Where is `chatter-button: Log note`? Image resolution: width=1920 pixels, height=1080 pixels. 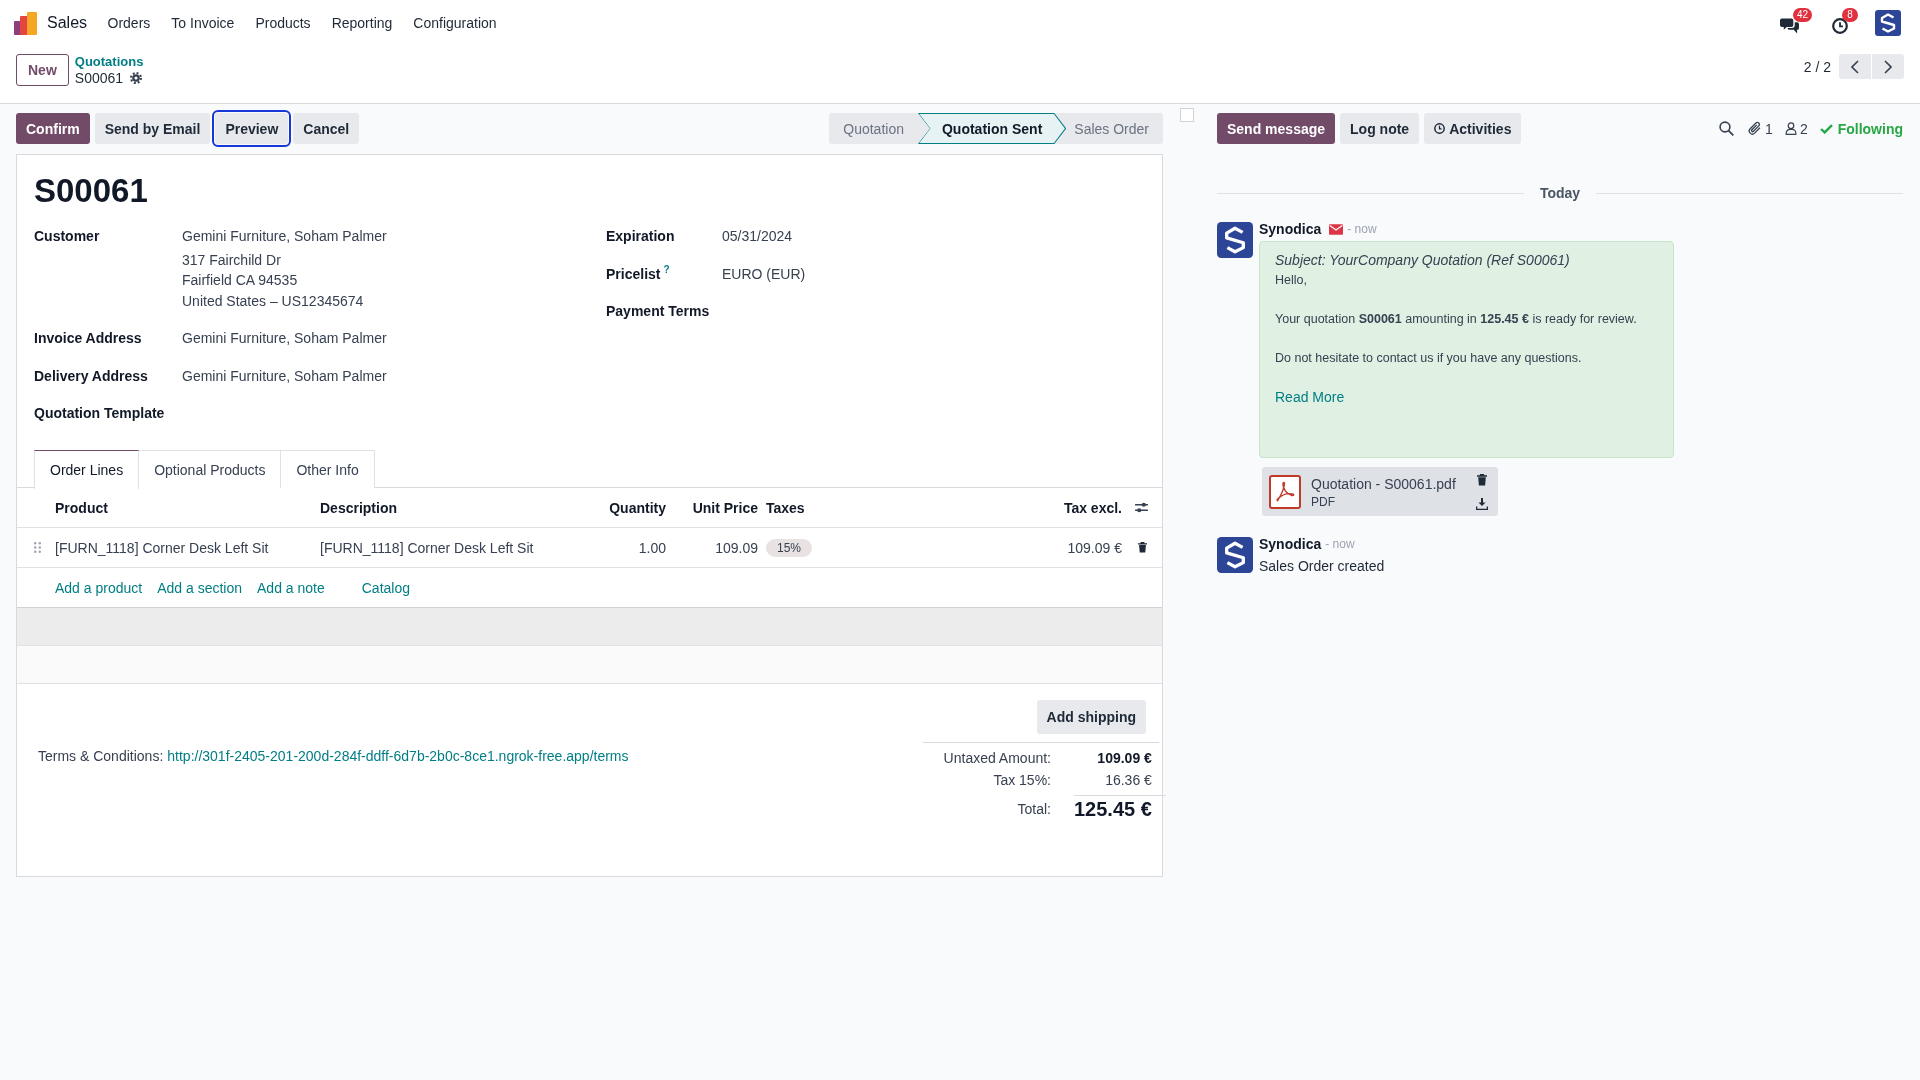
chatter-button: Log note is located at coordinates (1380, 128).